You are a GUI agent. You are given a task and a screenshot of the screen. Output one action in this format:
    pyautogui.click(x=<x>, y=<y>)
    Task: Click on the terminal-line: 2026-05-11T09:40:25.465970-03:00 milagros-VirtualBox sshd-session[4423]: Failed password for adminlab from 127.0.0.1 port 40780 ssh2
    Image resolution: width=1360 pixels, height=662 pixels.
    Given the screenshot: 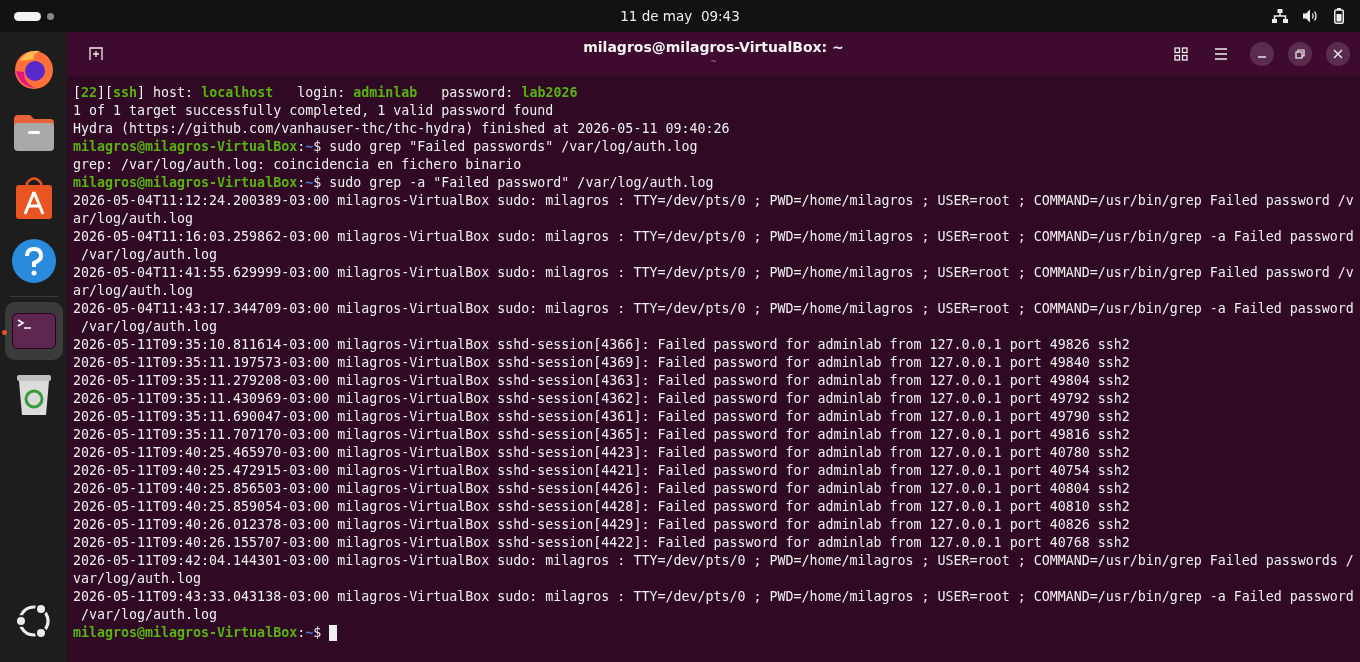 What is the action you would take?
    pyautogui.click(x=602, y=453)
    